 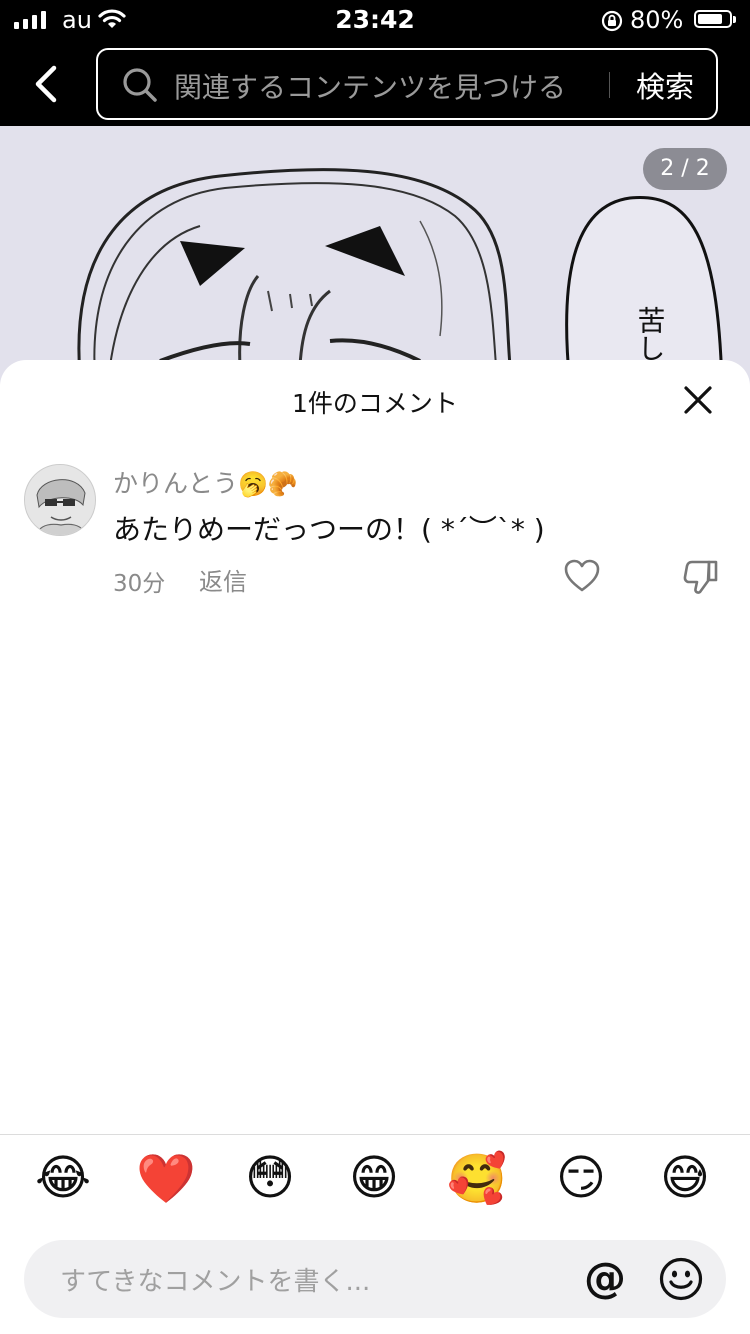 I want to click on search-divider, so click(x=609, y=85).